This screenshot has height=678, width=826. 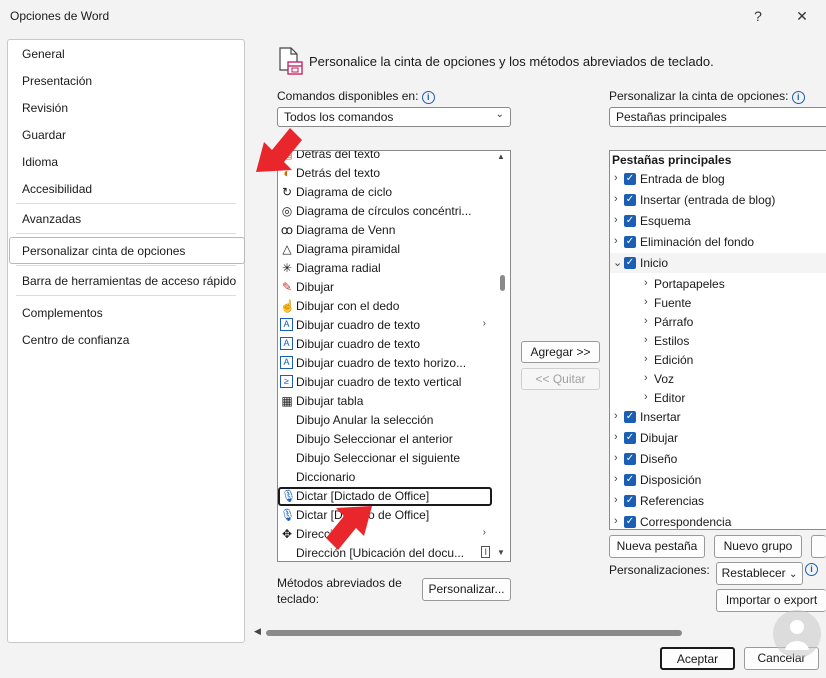 I want to click on tree-subitem: › Estilos, so click(x=718, y=341).